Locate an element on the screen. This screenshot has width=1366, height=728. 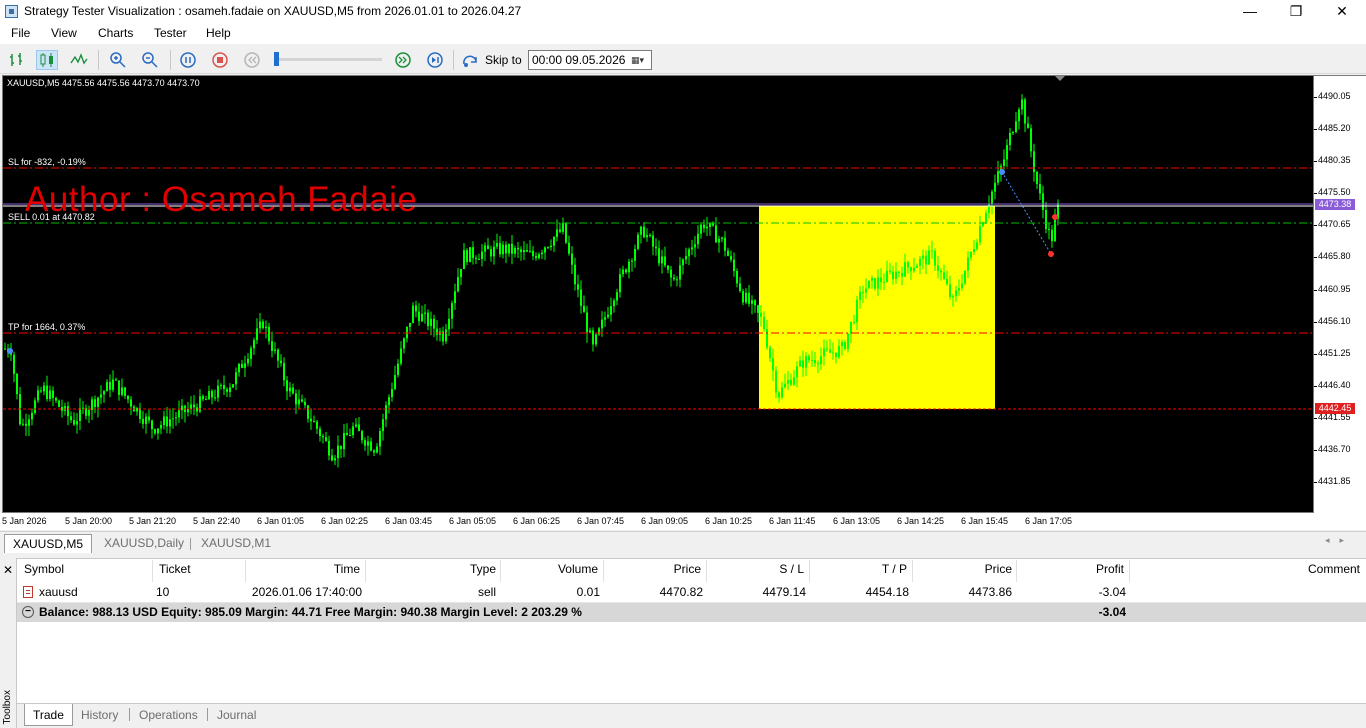
step-forward-icon is located at coordinates (435, 60).